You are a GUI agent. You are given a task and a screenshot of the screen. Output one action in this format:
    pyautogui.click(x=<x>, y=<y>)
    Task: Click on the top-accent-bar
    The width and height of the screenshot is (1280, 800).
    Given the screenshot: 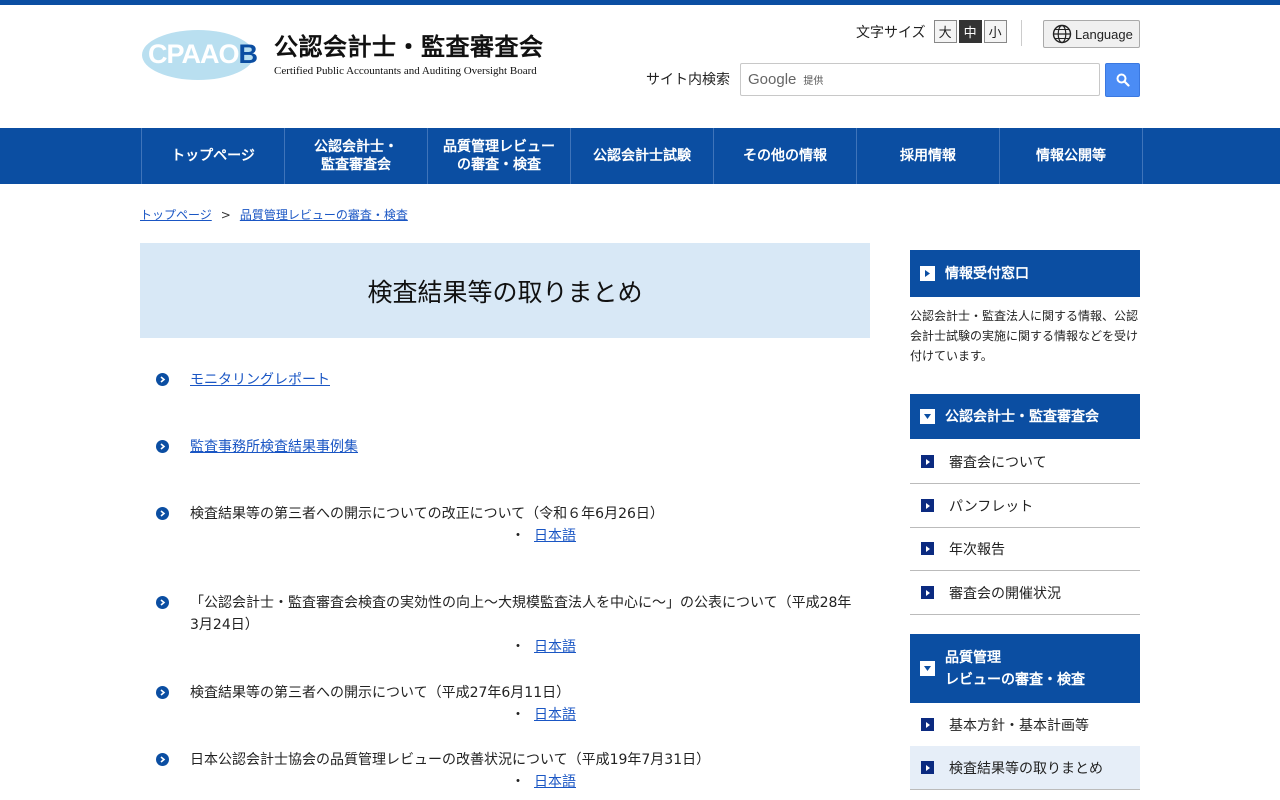 What is the action you would take?
    pyautogui.click(x=640, y=2)
    